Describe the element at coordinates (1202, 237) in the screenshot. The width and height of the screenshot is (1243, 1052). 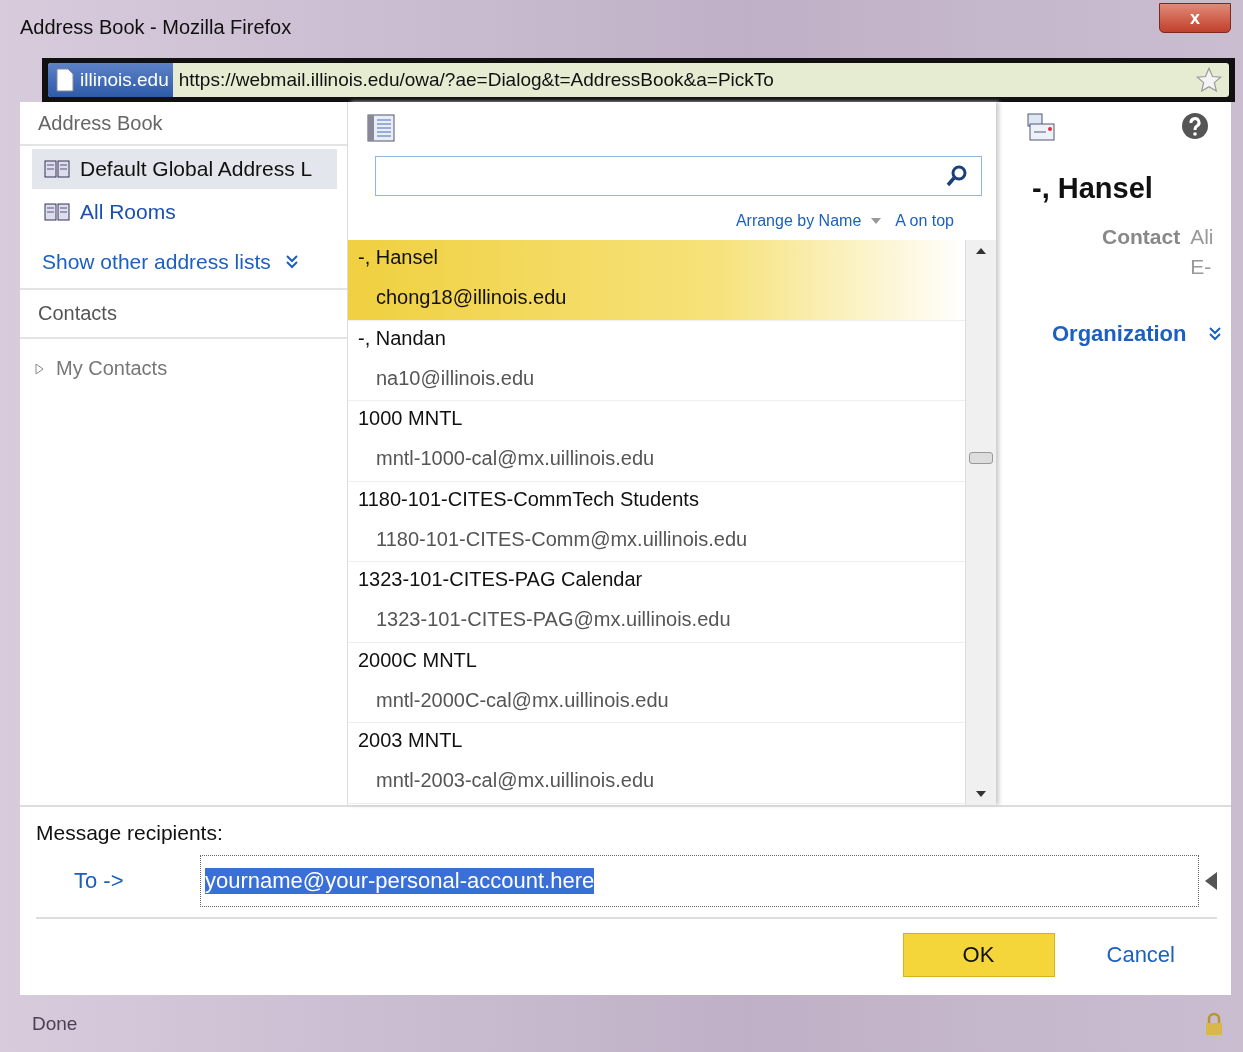
I see `field-label: Ali` at that location.